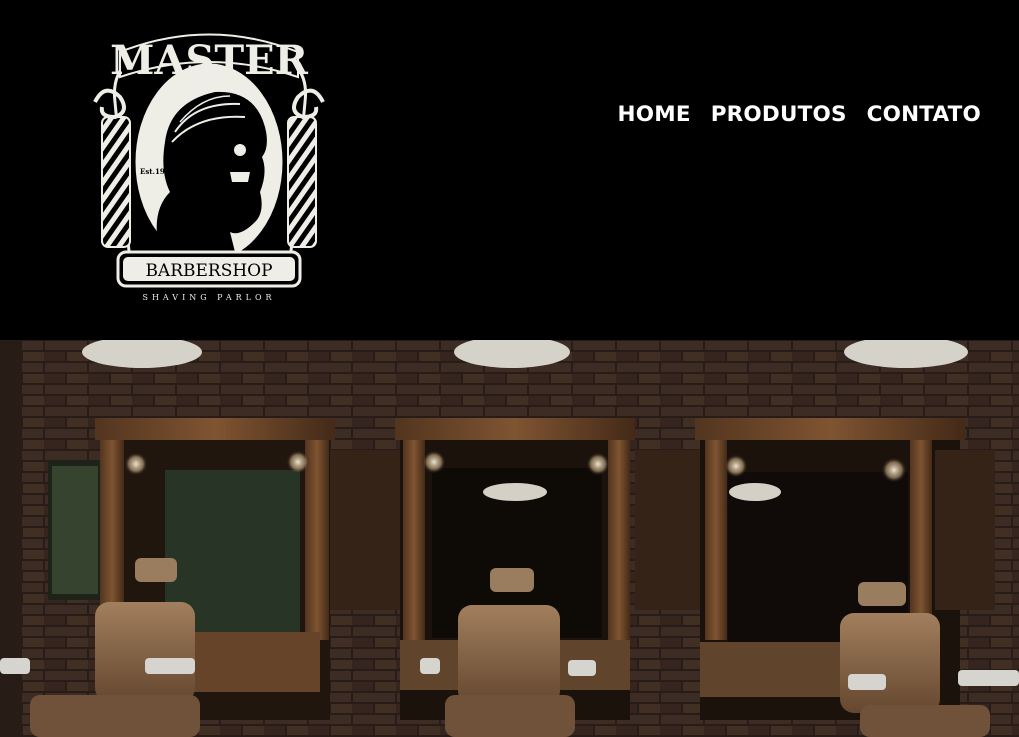  I want to click on logo-banner-text: BARBERSHOP, so click(208, 271).